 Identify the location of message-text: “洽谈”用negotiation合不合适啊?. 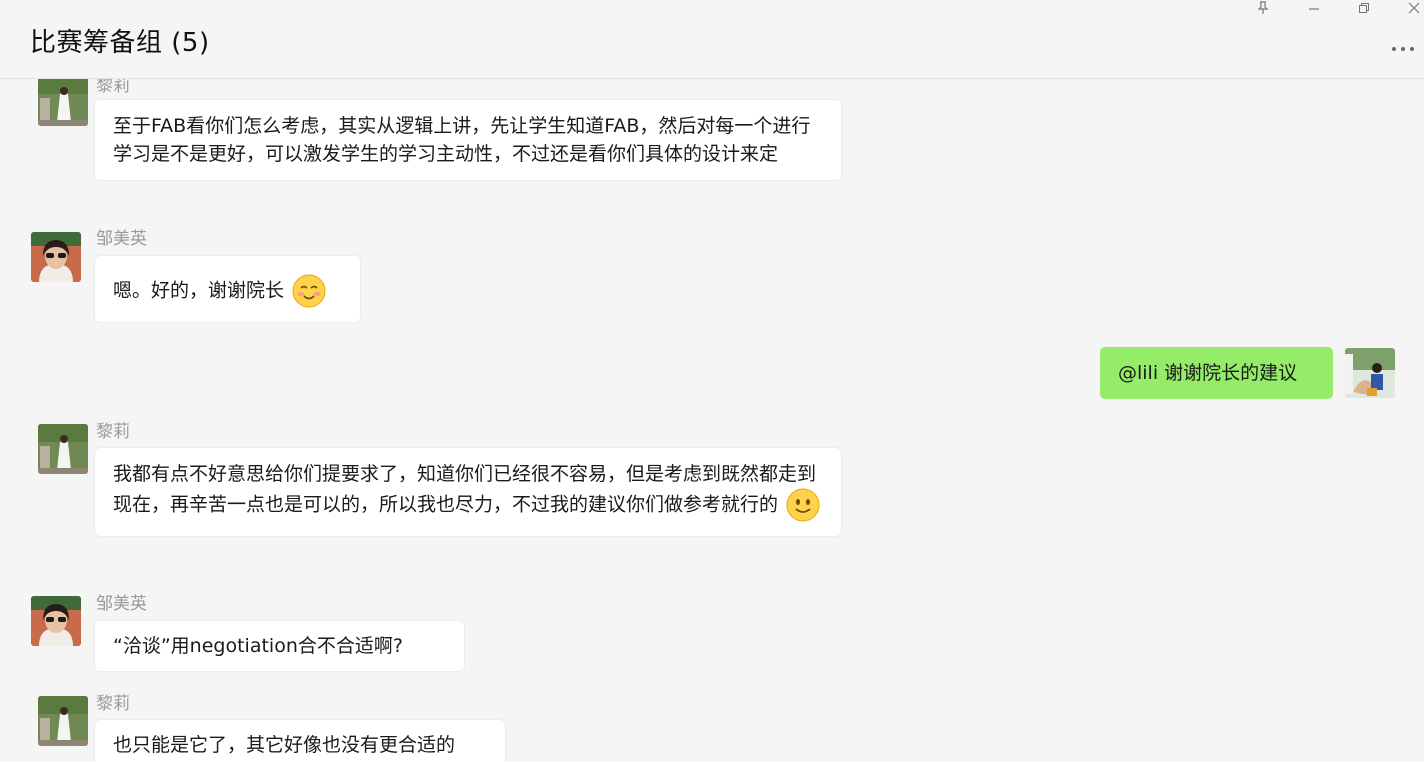
(258, 646).